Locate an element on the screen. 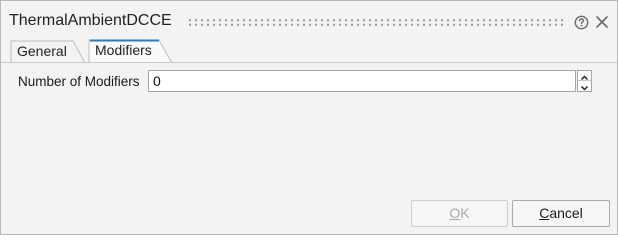 The width and height of the screenshot is (618, 240). ok-button: OK is located at coordinates (459, 213).